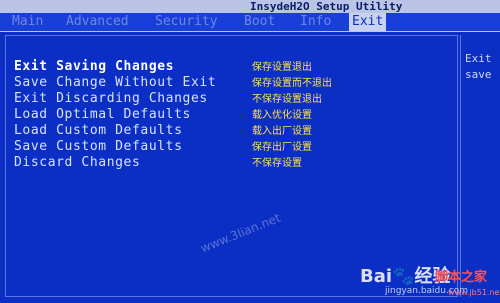 Image resolution: width=500 pixels, height=303 pixels. I want to click on tab-advanced: Advanced, so click(97, 22).